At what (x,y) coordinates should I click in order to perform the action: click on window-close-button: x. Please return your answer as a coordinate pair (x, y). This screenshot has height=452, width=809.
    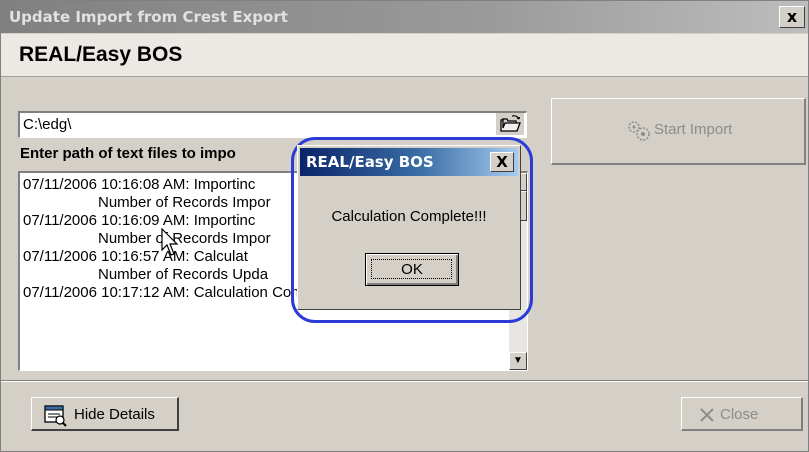
    Looking at the image, I should click on (792, 17).